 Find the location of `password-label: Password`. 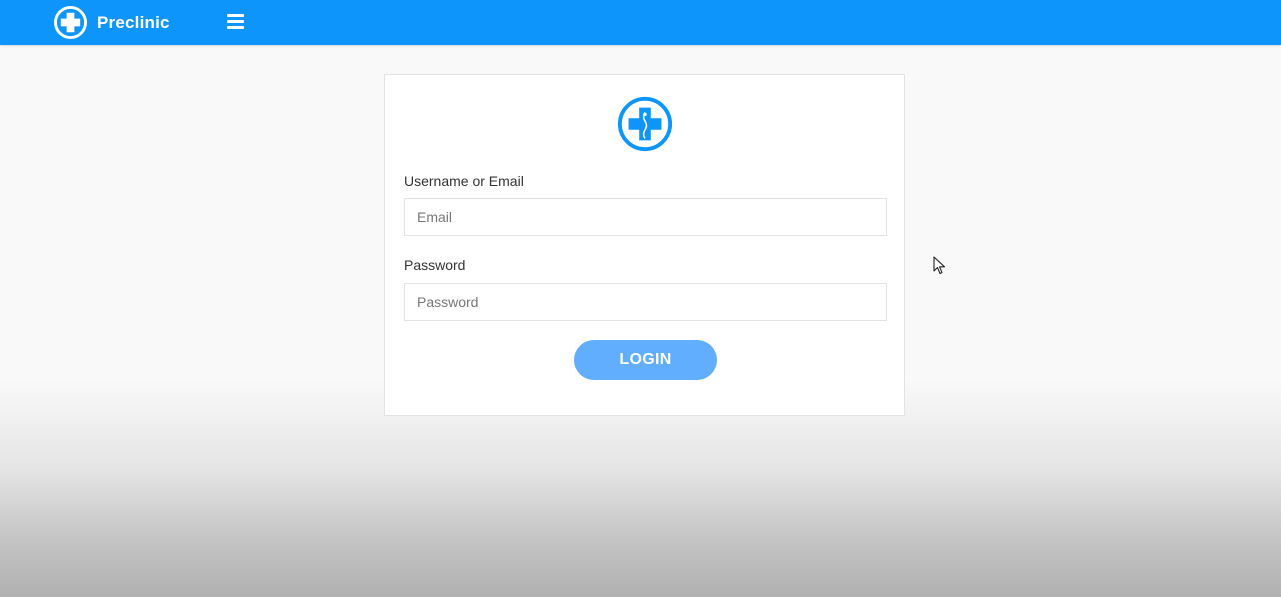

password-label: Password is located at coordinates (435, 265).